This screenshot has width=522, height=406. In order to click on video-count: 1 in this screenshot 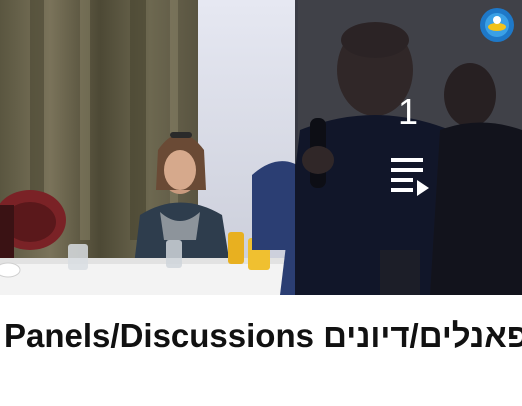, I will do `click(408, 111)`.